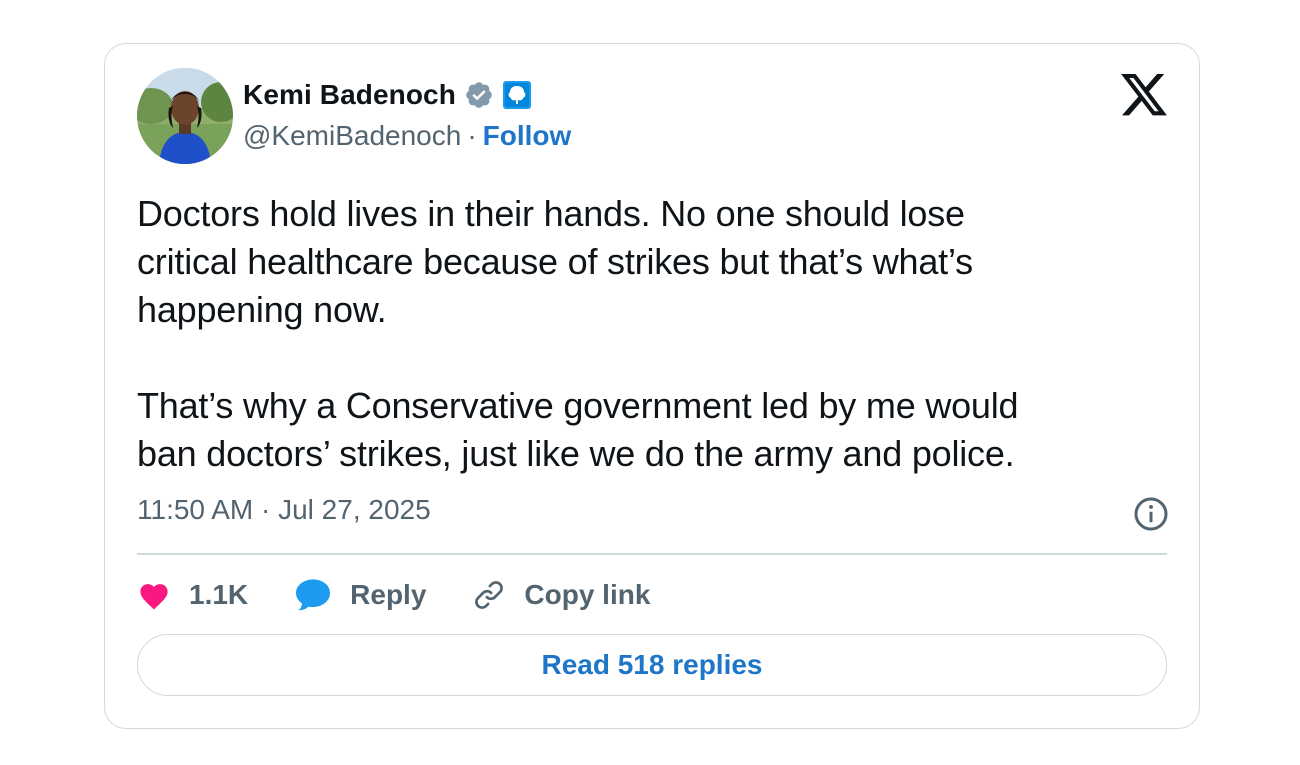 The height and width of the screenshot is (765, 1300). I want to click on author-handle: @KemiBadenoch, so click(352, 136).